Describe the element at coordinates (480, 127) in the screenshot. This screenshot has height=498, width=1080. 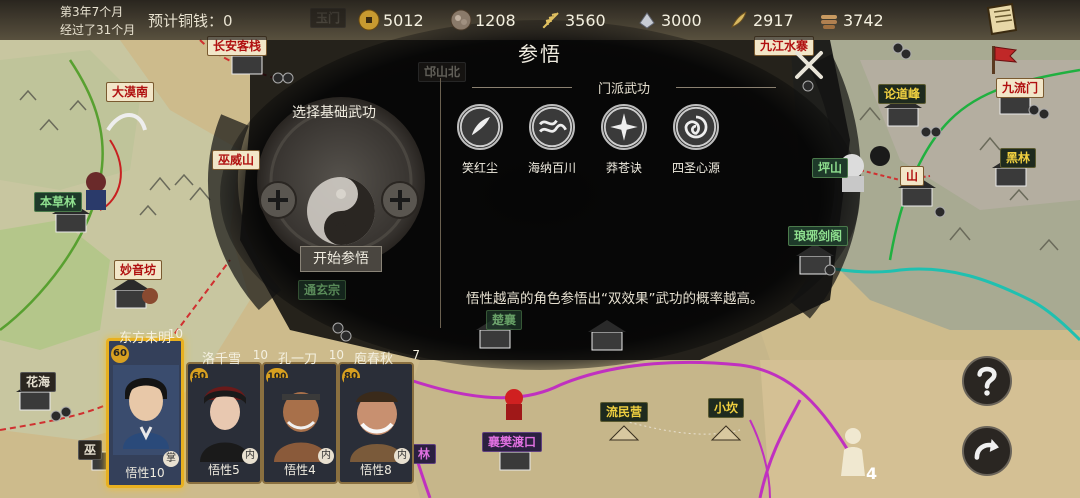
I see `feather-hand-skill-icon` at that location.